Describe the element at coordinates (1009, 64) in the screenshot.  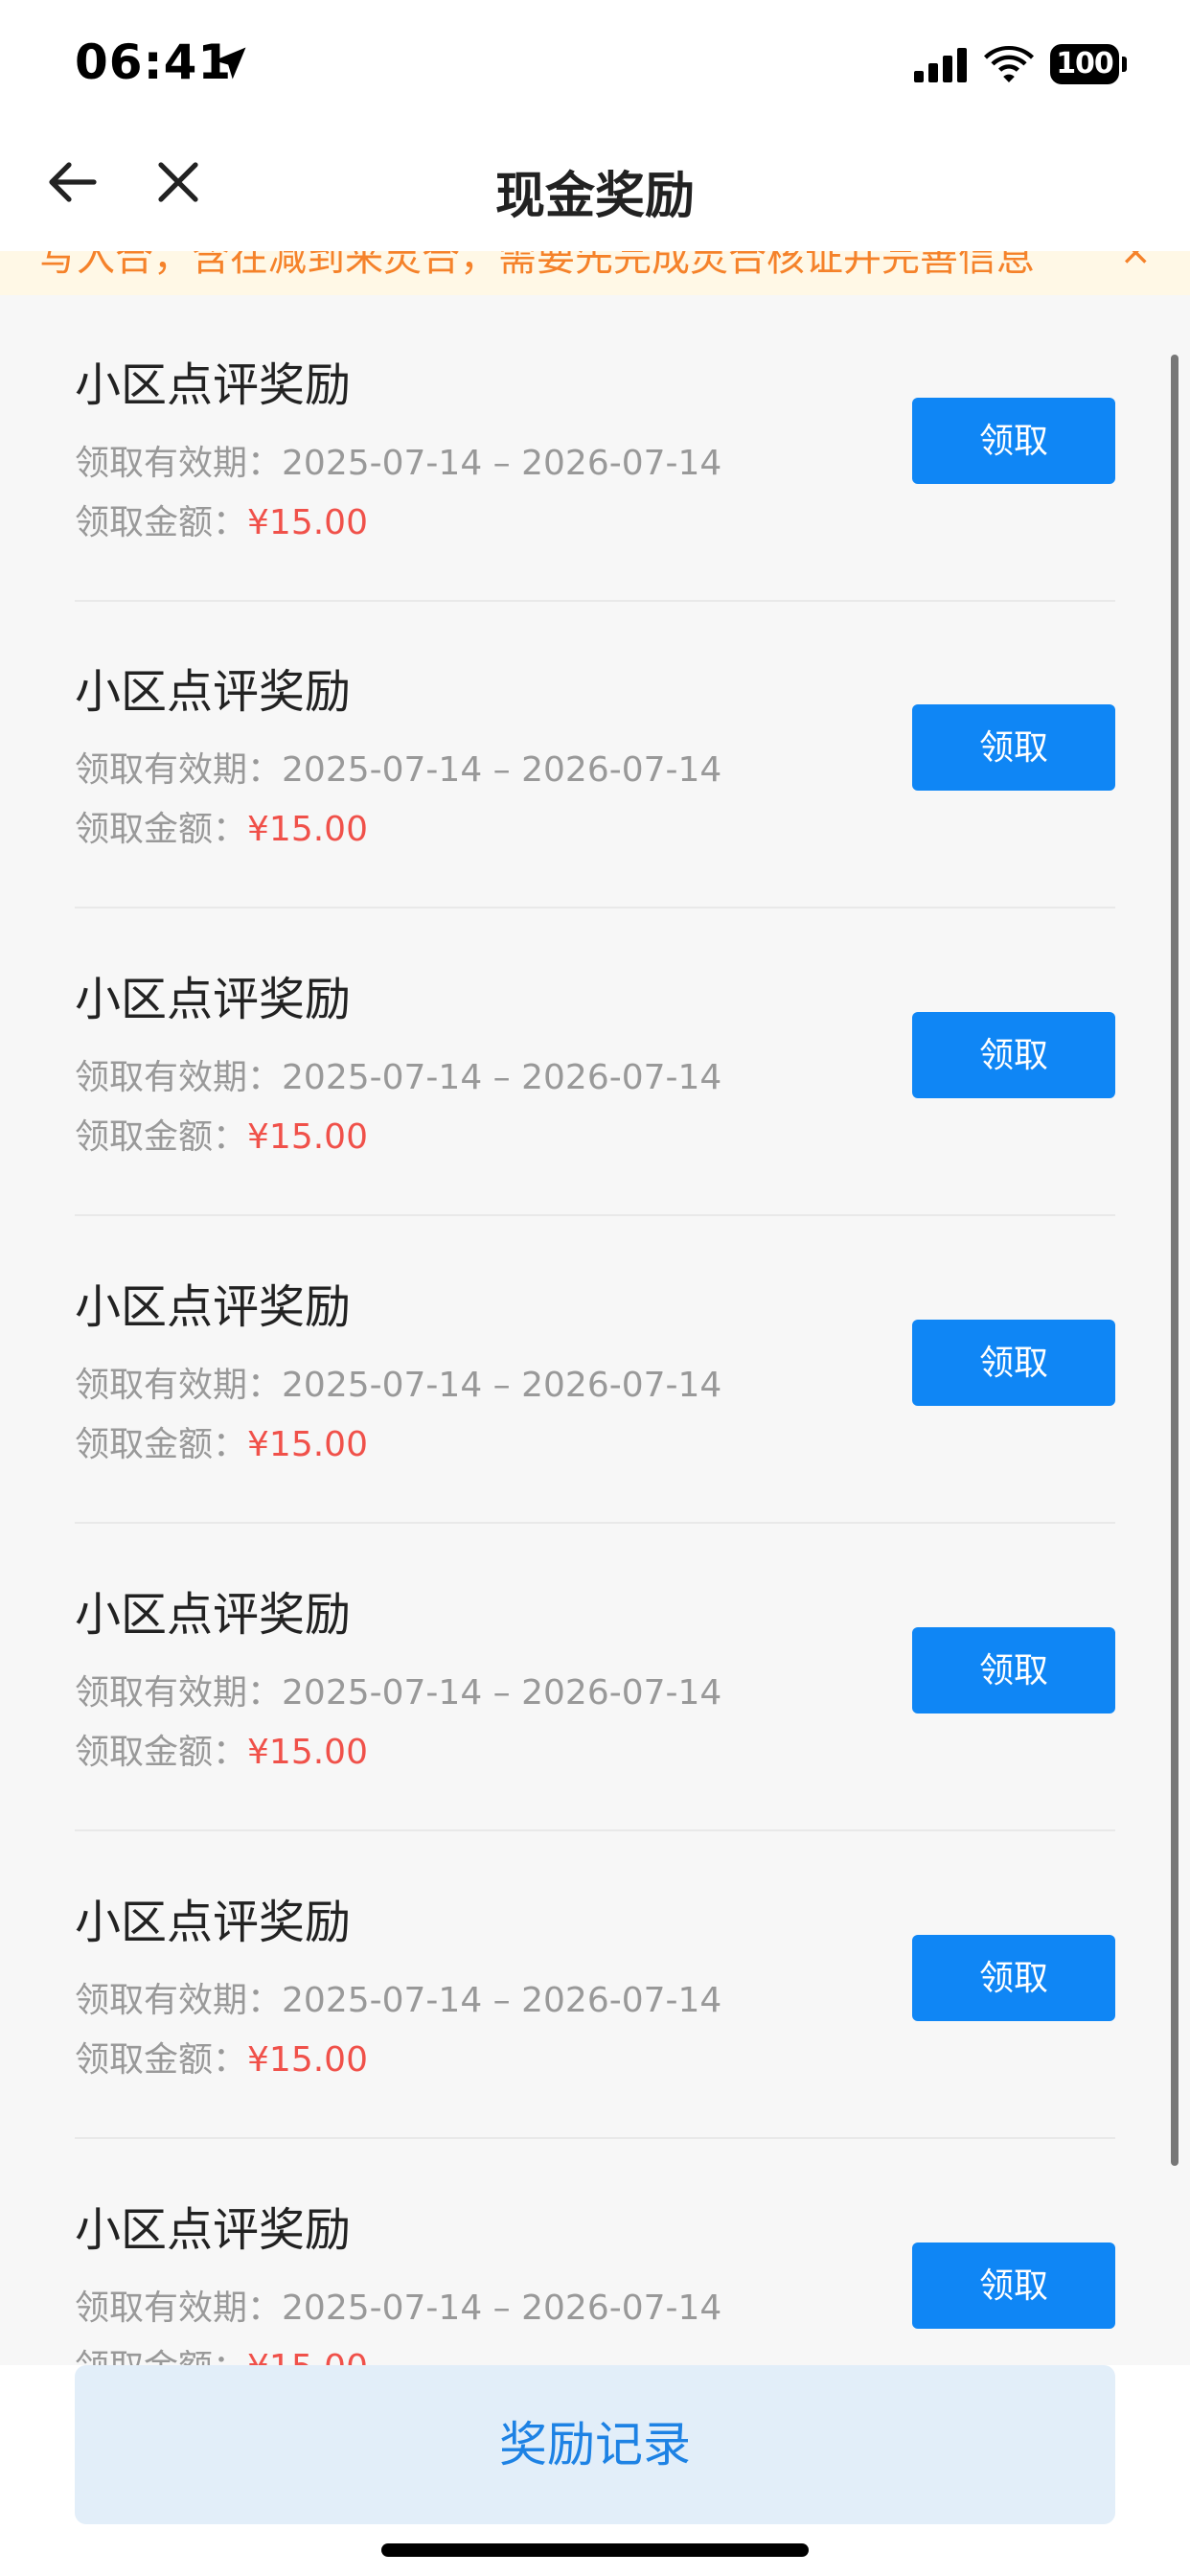
I see `wifi-icon` at that location.